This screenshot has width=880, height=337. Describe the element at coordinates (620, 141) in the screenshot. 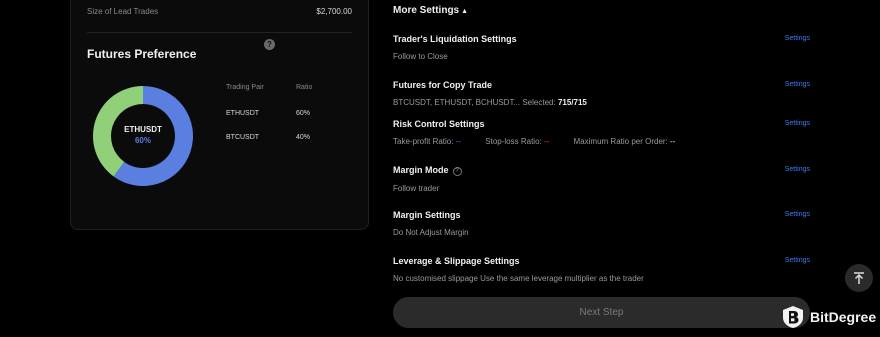

I see `max-ratio-label: Maximum Ratio per Order:` at that location.